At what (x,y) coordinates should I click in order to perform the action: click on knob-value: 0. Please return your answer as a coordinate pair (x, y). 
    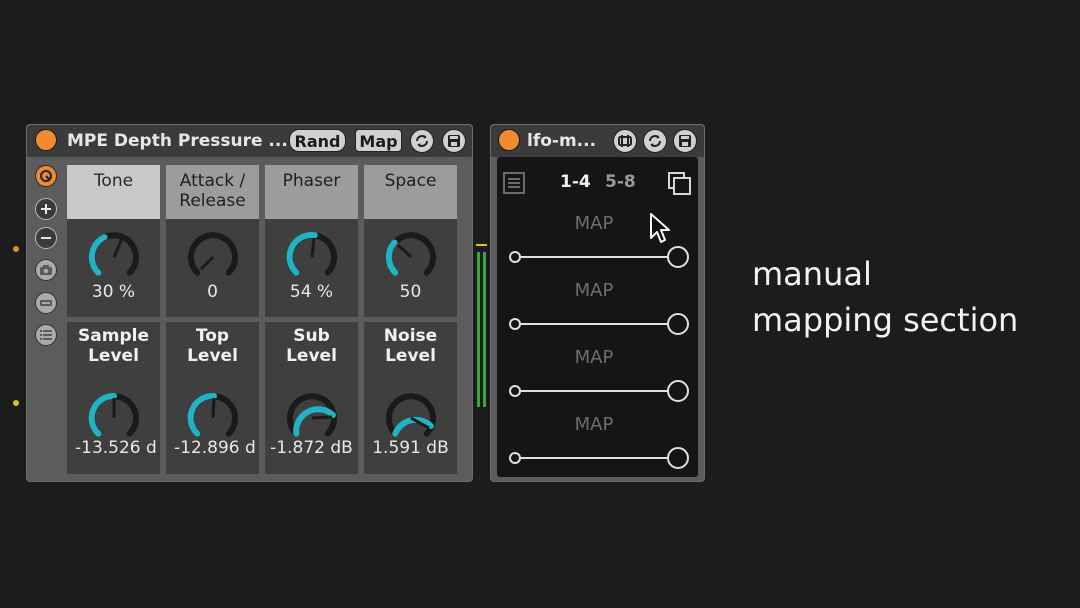
    Looking at the image, I should click on (212, 292).